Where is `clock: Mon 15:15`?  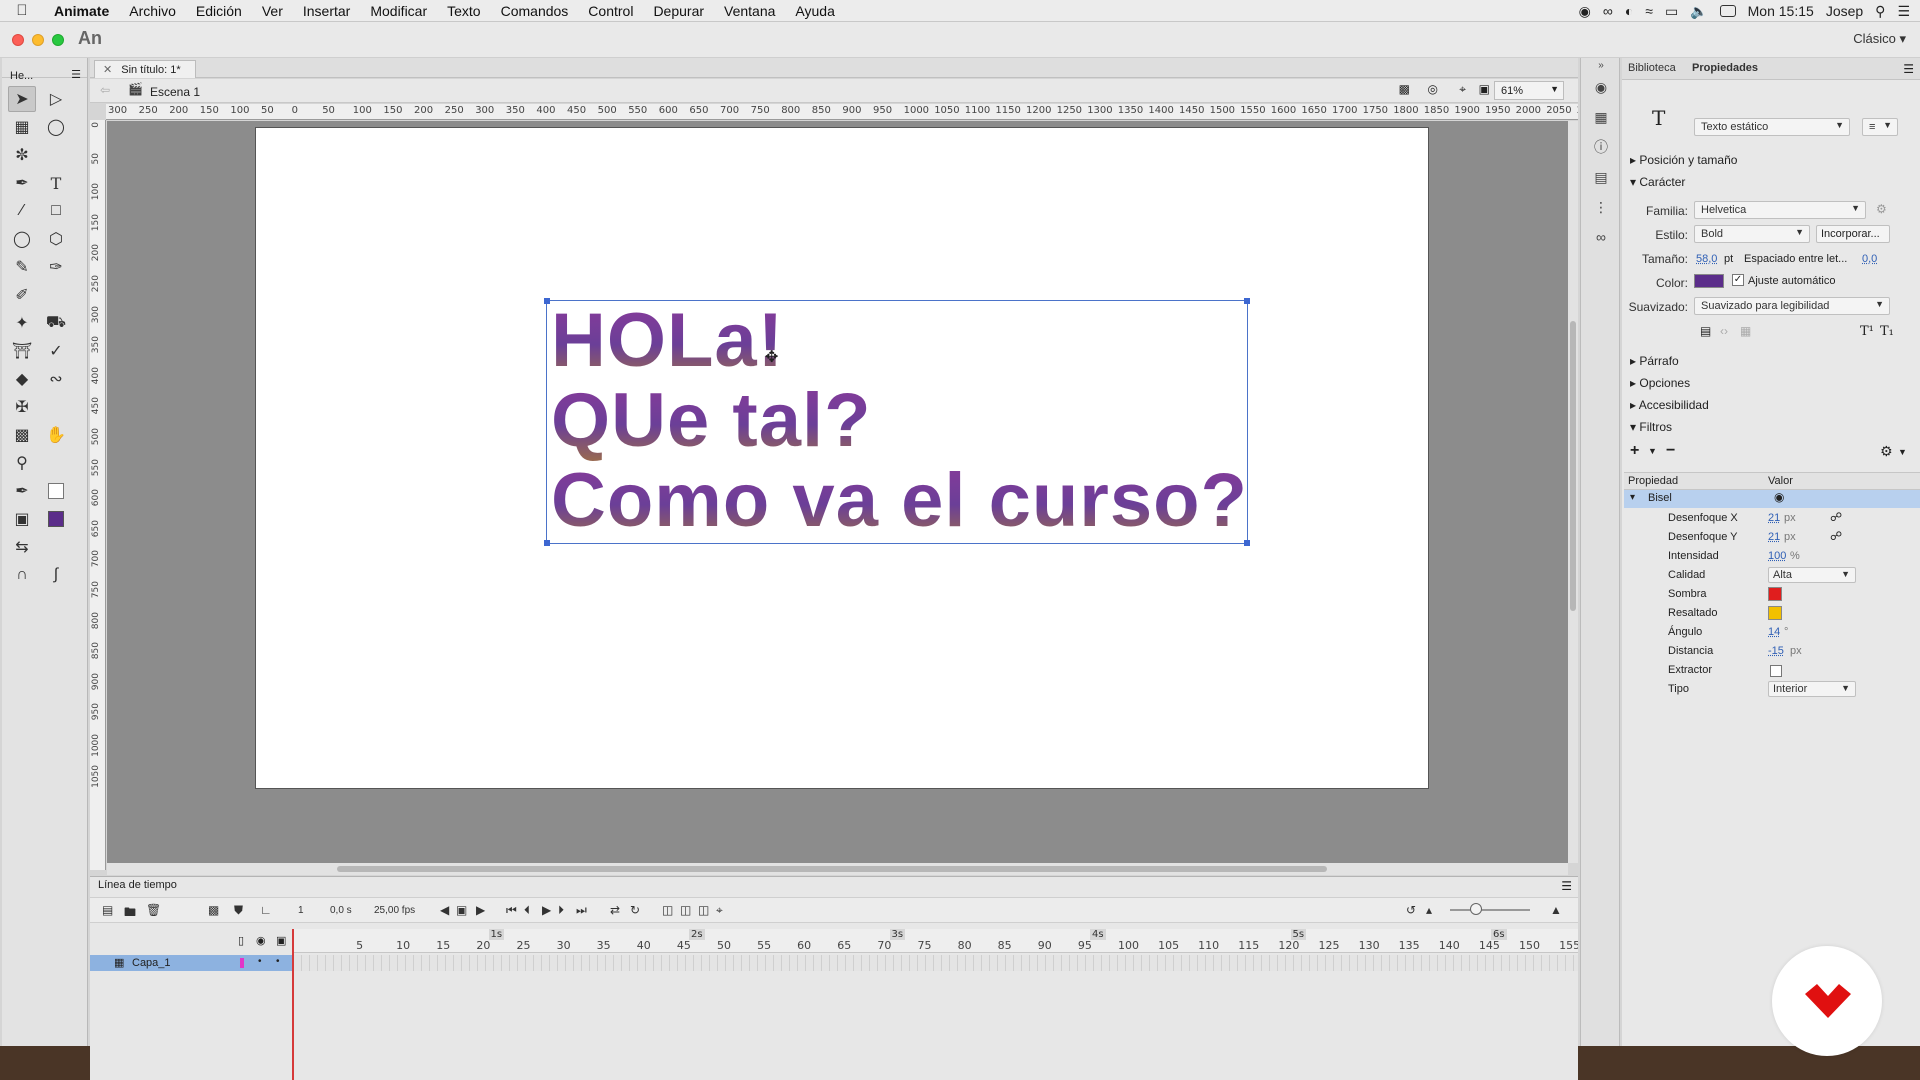 clock: Mon 15:15 is located at coordinates (1781, 11).